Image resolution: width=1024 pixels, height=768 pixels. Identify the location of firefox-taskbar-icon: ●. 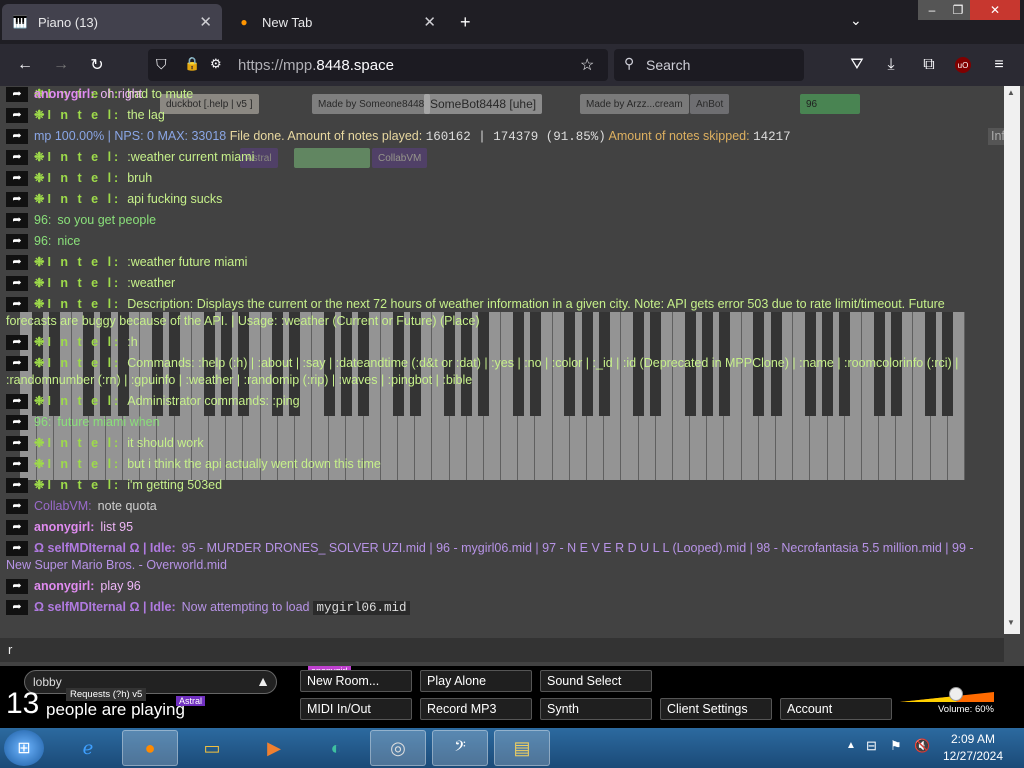
(150, 748).